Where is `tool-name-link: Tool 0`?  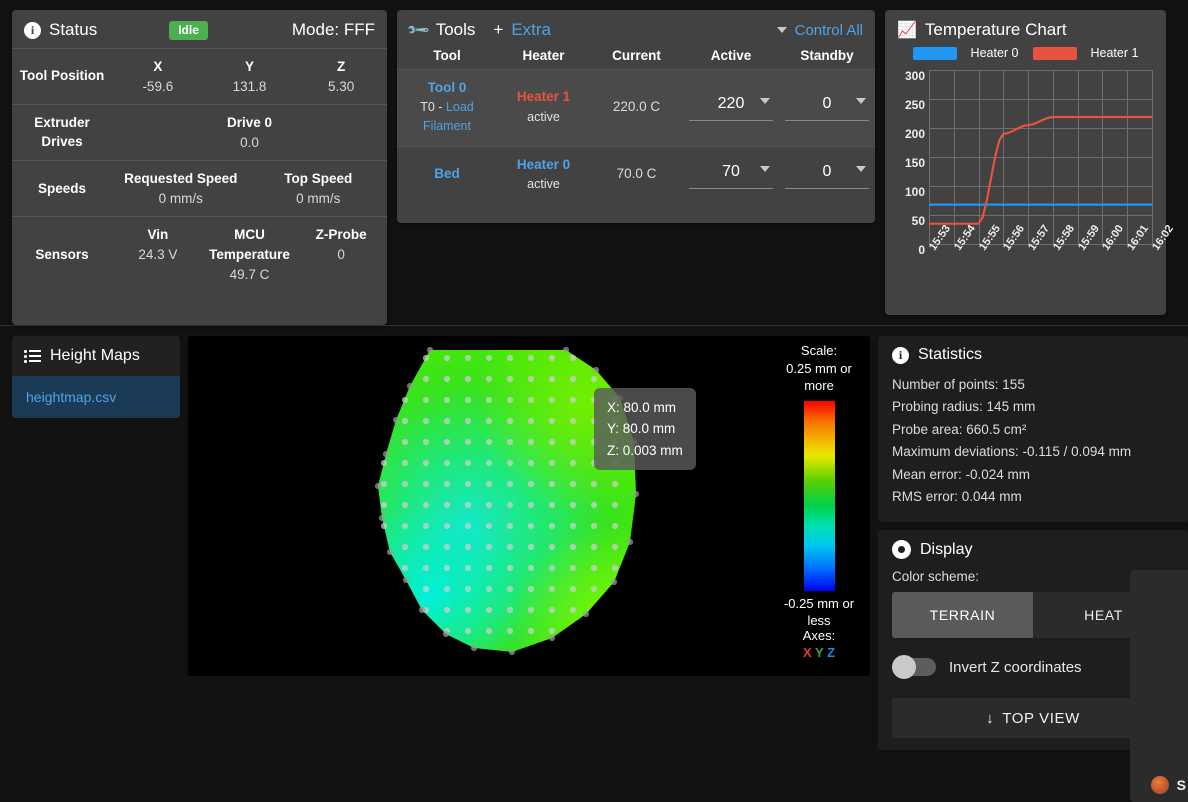 tool-name-link: Tool 0 is located at coordinates (447, 88).